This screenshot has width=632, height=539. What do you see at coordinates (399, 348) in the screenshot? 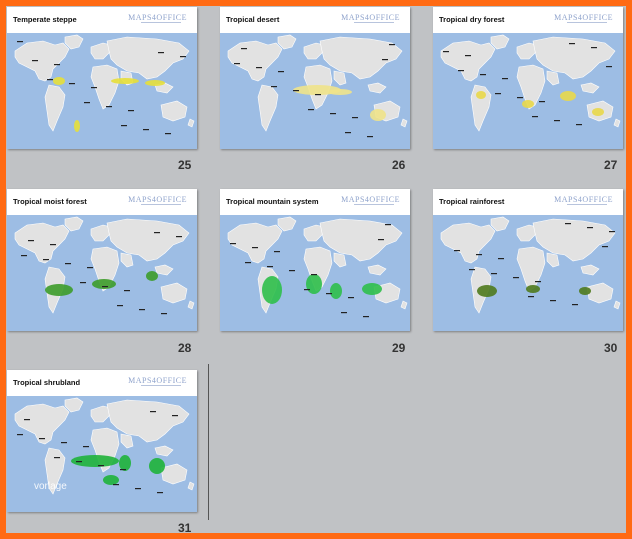
I see `slide-number-29: 29` at bounding box center [399, 348].